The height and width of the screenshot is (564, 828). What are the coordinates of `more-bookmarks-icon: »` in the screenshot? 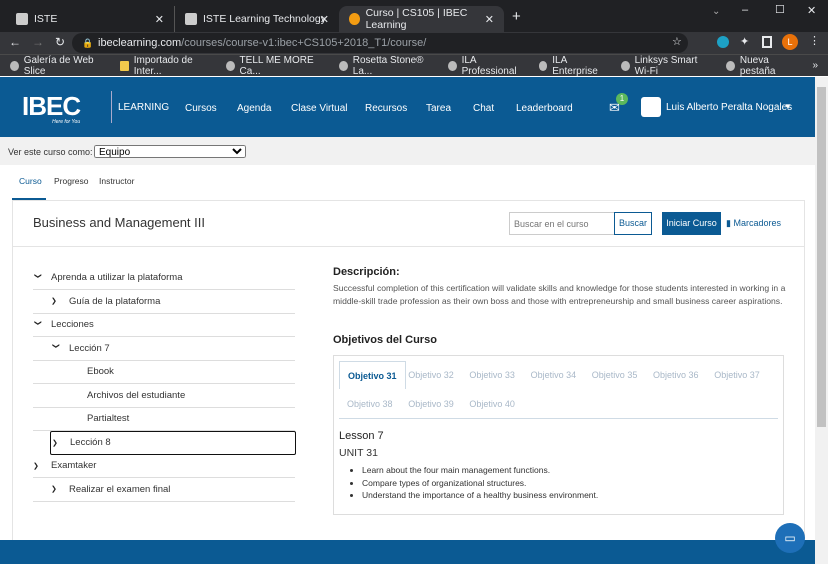 It's located at (815, 65).